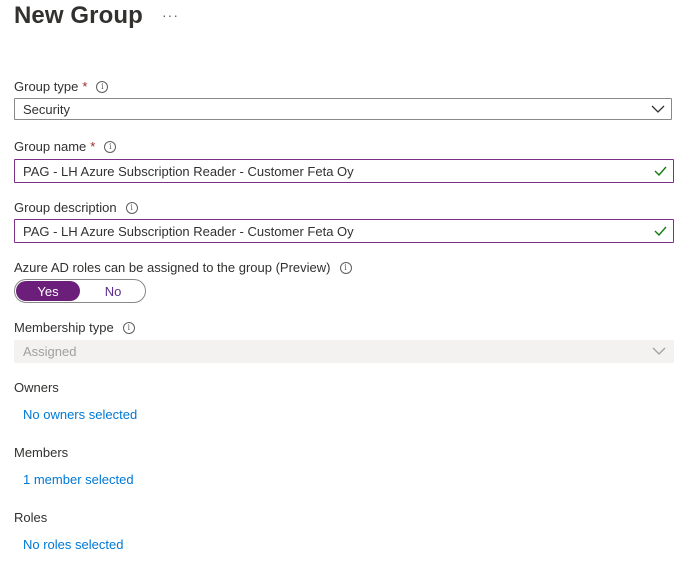  I want to click on toggle-no-option: No, so click(113, 291).